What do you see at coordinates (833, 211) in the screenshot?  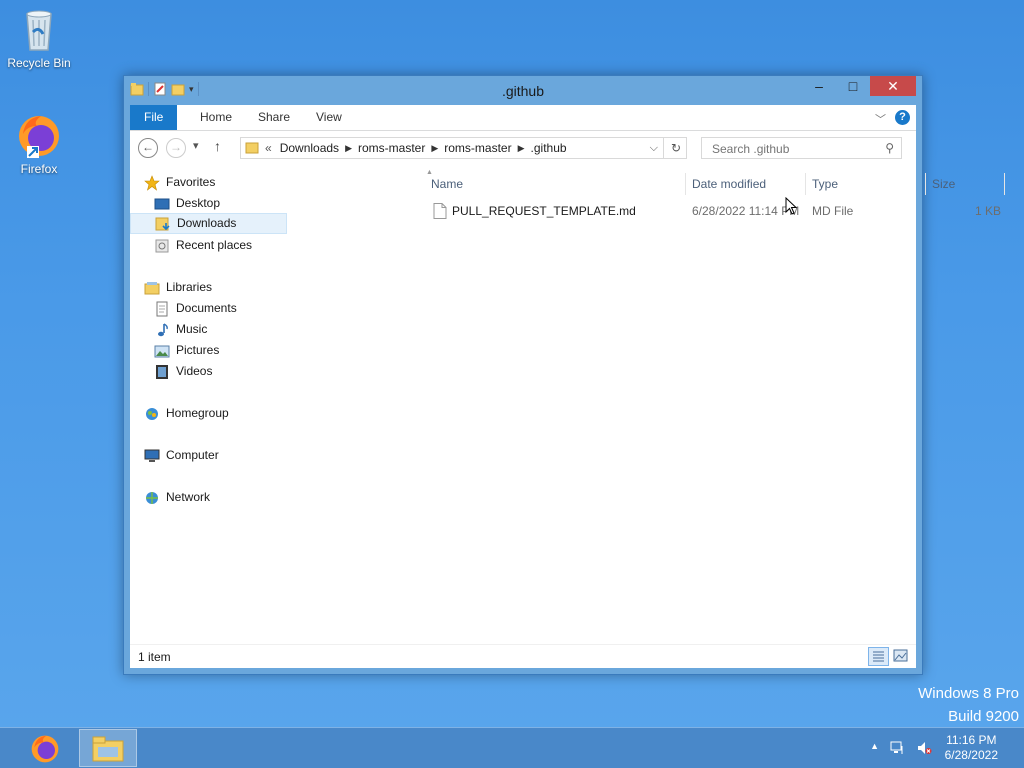 I see `file-type: MD File` at bounding box center [833, 211].